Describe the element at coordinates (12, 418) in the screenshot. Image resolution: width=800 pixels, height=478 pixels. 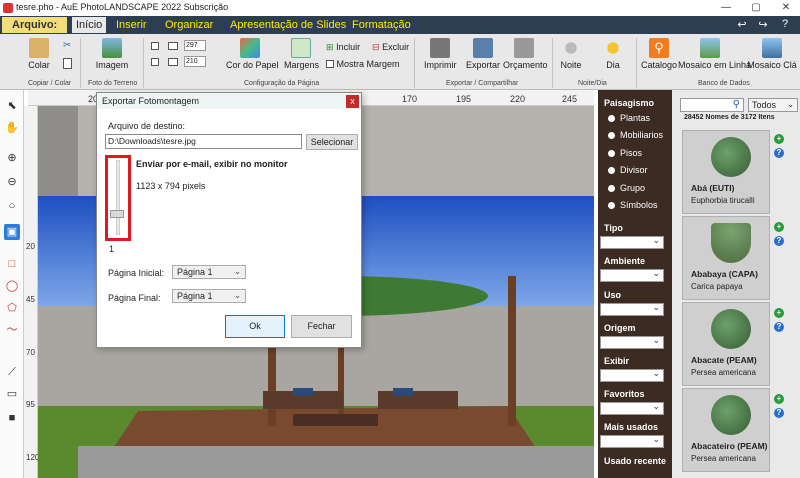
I see `color-swatch-icon: ■` at that location.